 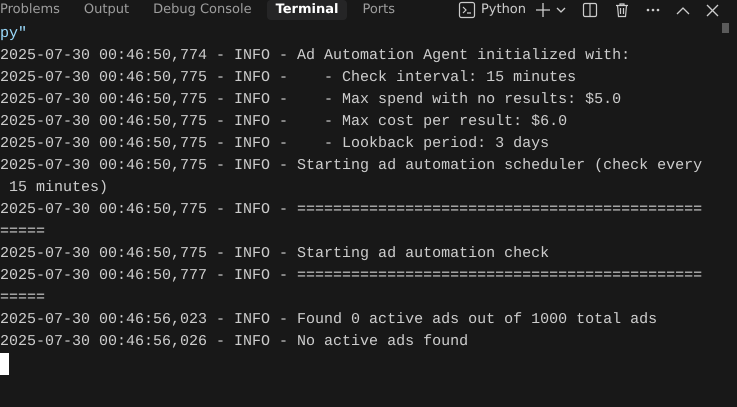 What do you see at coordinates (284, 122) in the screenshot?
I see `terminal-line: 2025-07-30 00:46:50,775 - INFO - - Max cost per result: $6.0` at bounding box center [284, 122].